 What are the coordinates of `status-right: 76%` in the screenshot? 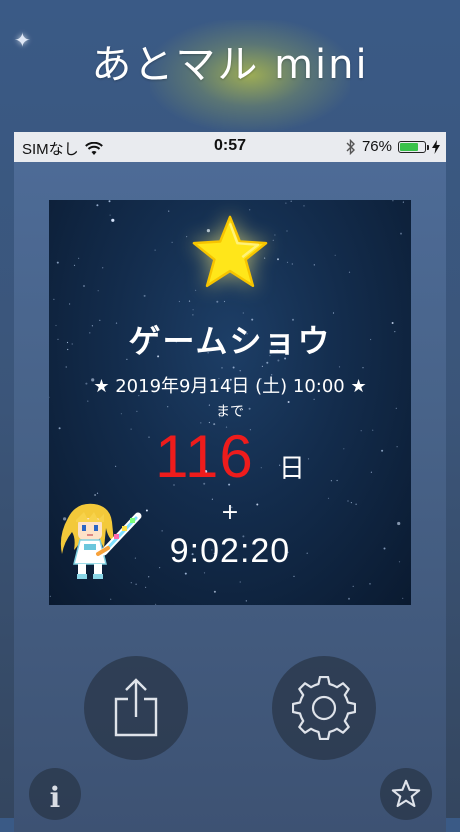 It's located at (393, 146).